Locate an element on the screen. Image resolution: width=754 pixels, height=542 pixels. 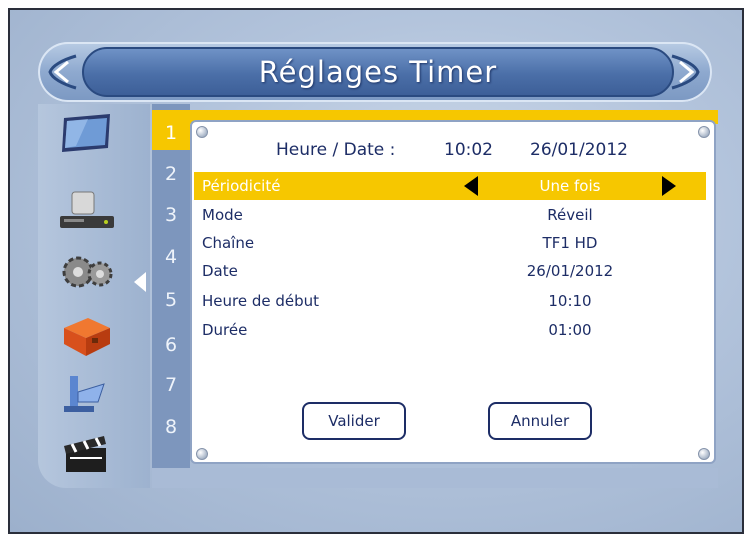
duration-value: 01:00 is located at coordinates (570, 330).